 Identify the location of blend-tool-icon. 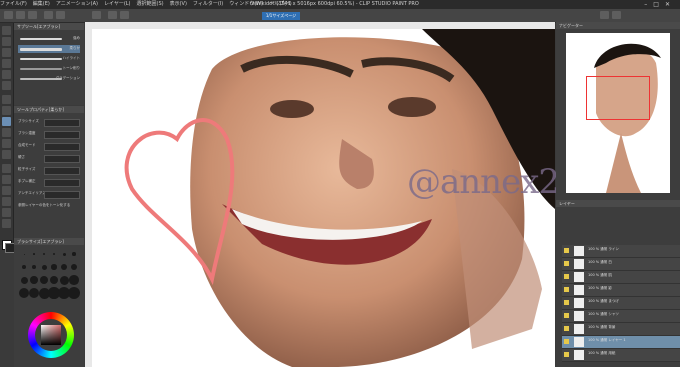
(6, 154).